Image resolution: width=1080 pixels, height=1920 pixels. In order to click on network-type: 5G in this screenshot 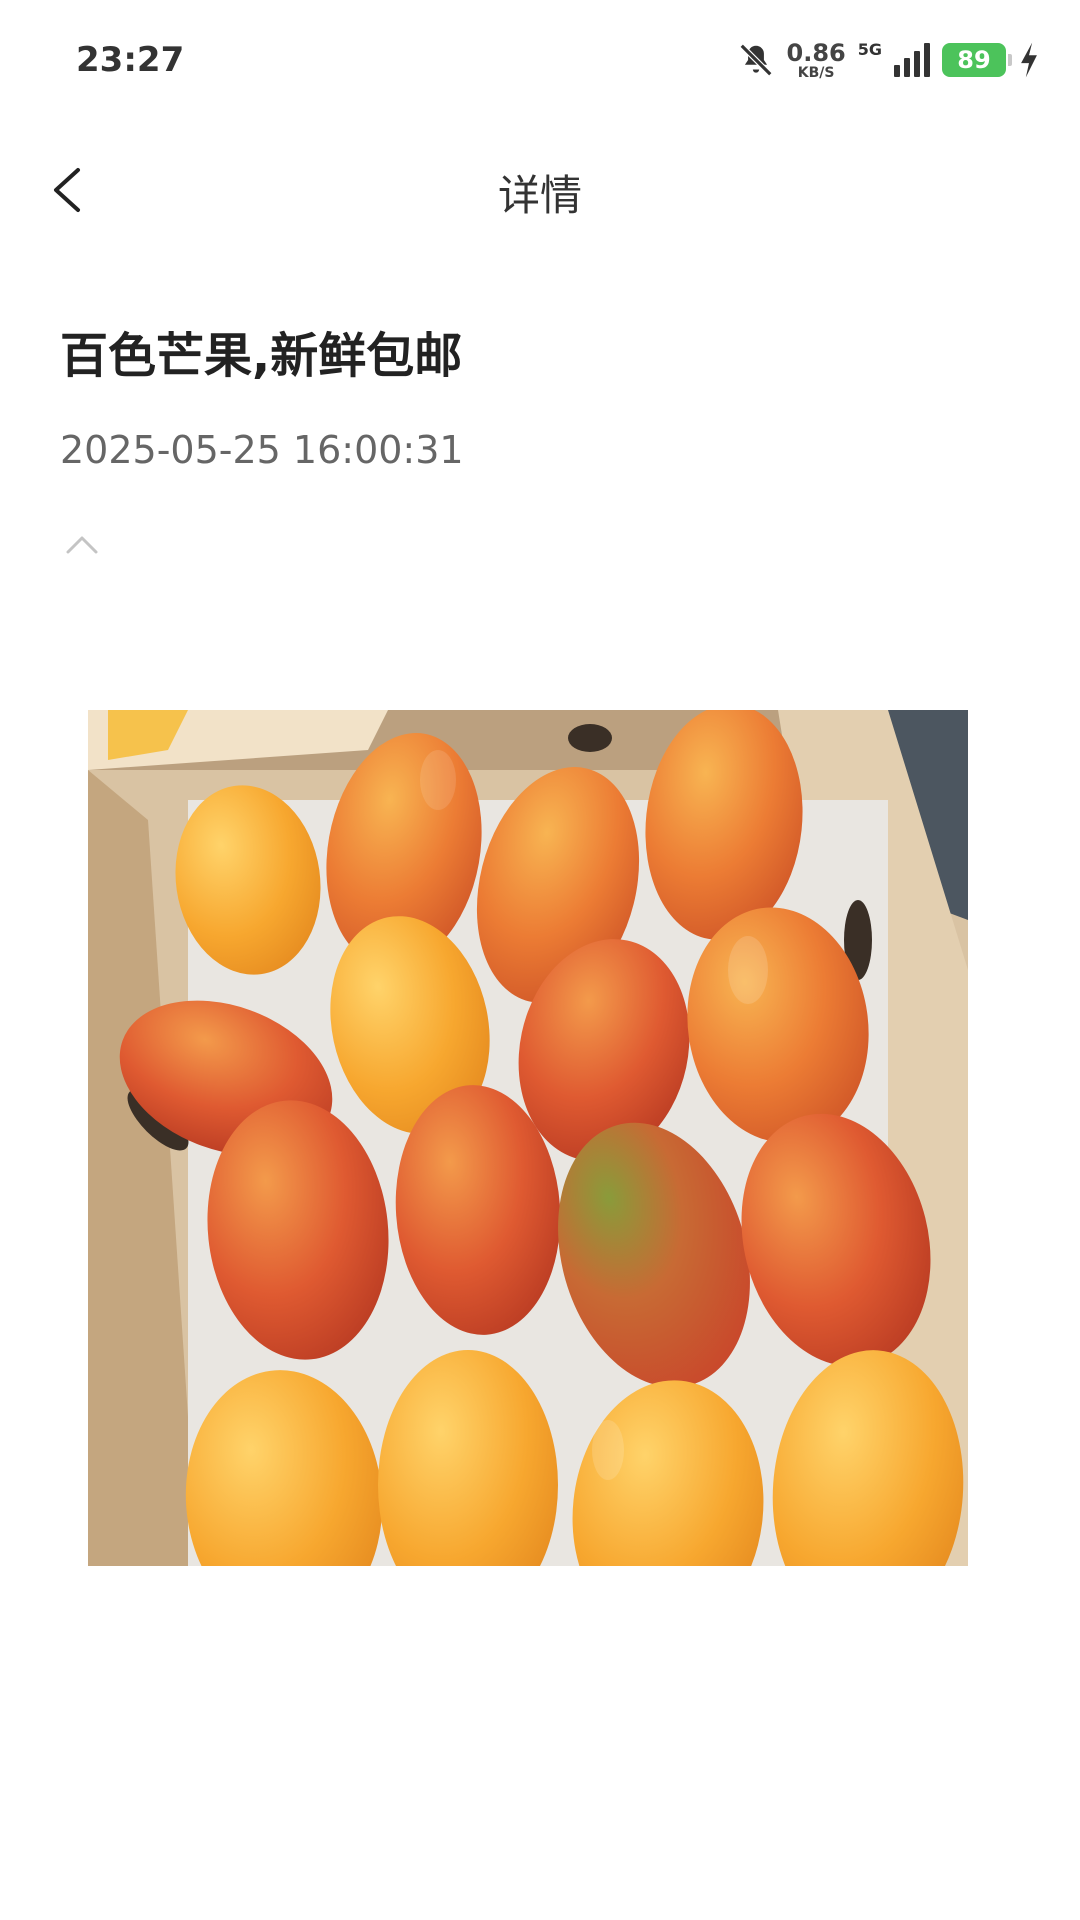, I will do `click(869, 49)`.